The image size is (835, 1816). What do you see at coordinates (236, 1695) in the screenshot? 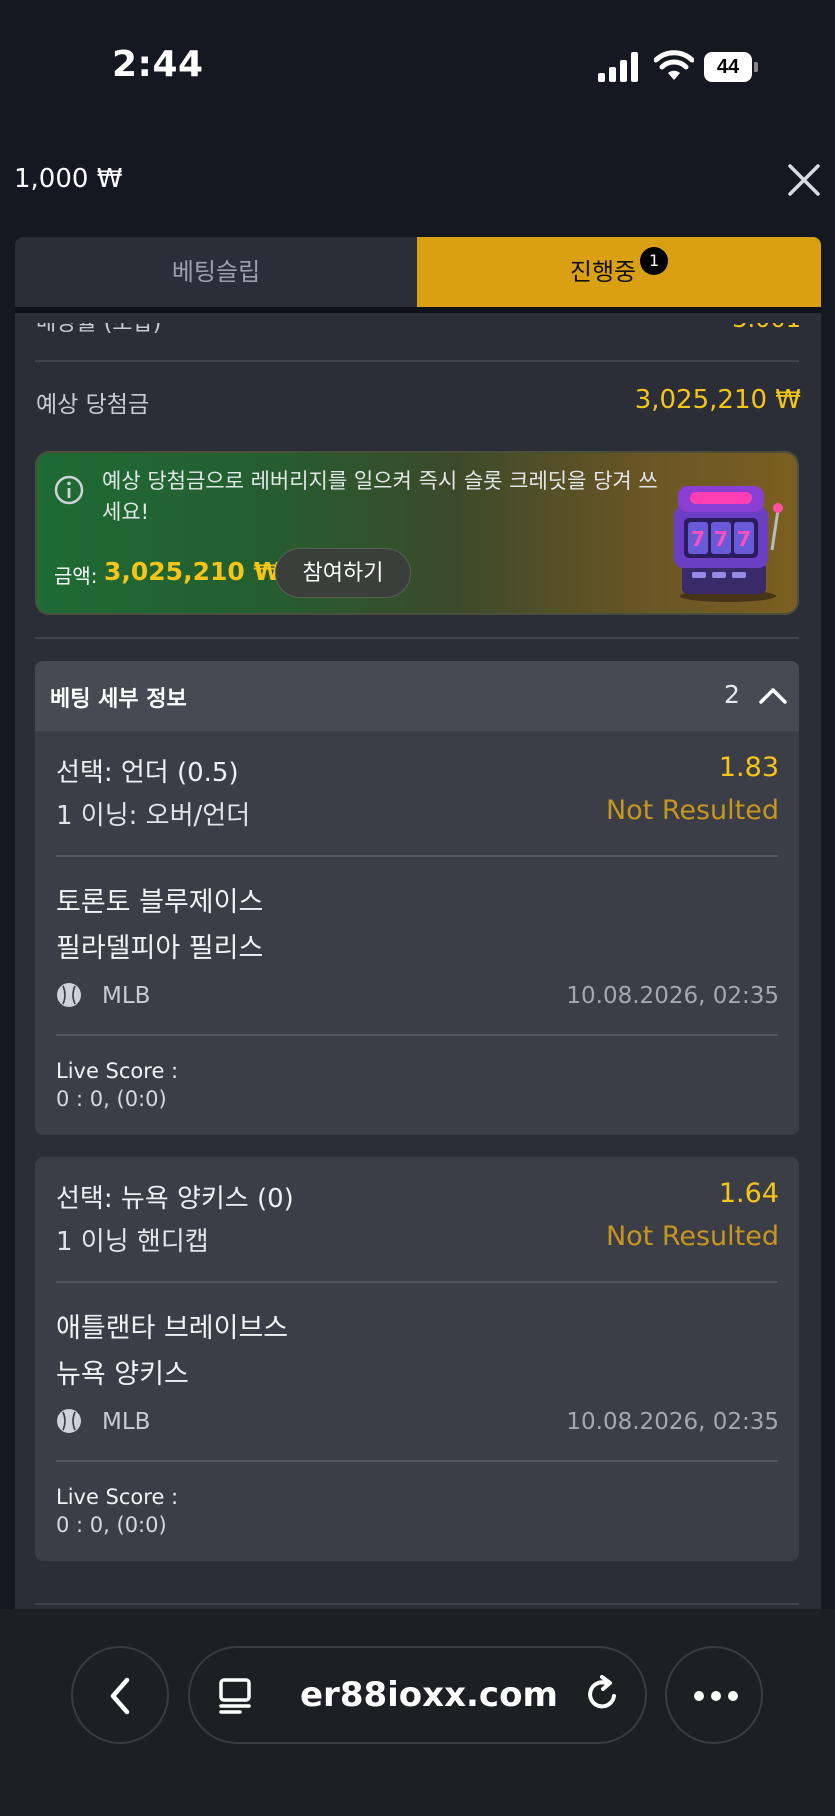
I see `reader-icon` at bounding box center [236, 1695].